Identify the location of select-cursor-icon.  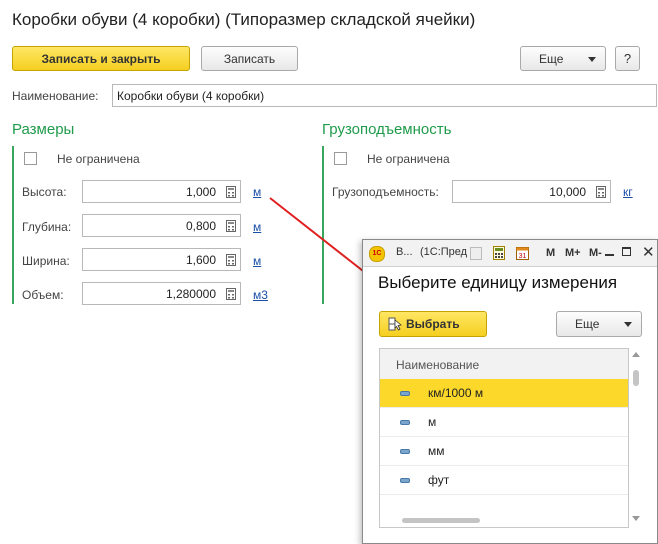
(395, 325).